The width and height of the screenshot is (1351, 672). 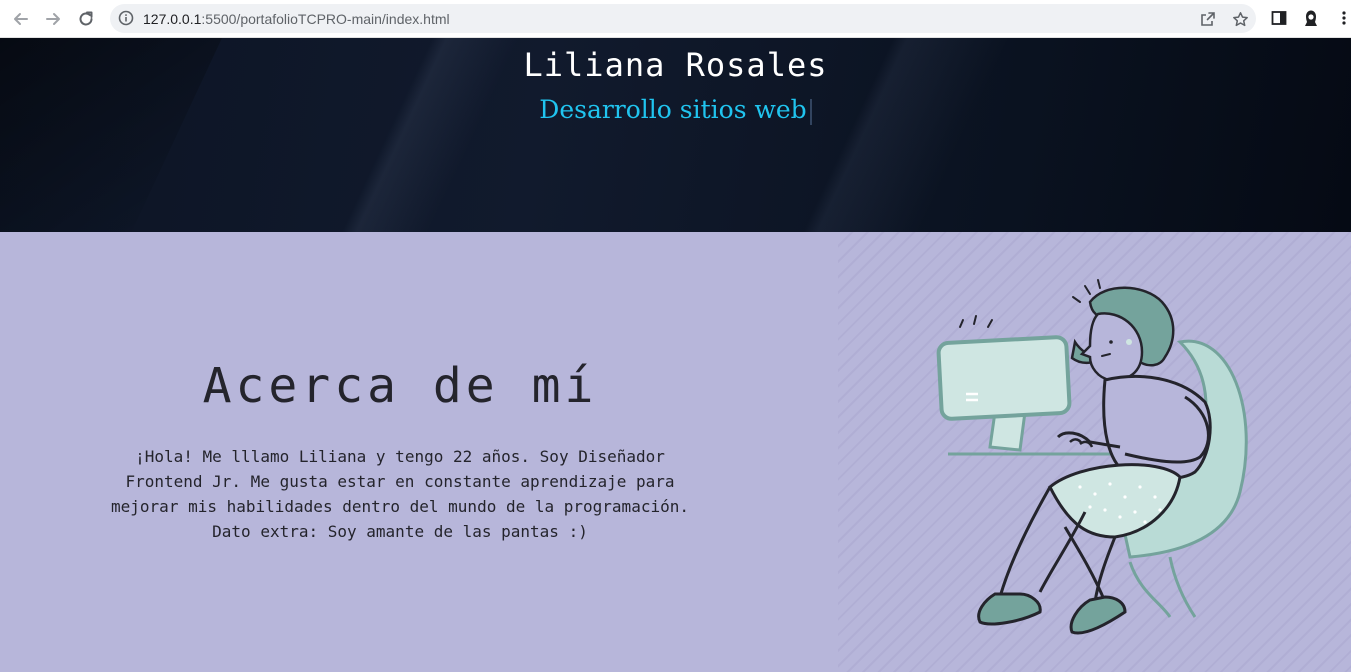 I want to click on hero-subtitle-text: Desarrollo sitios web, so click(x=673, y=109).